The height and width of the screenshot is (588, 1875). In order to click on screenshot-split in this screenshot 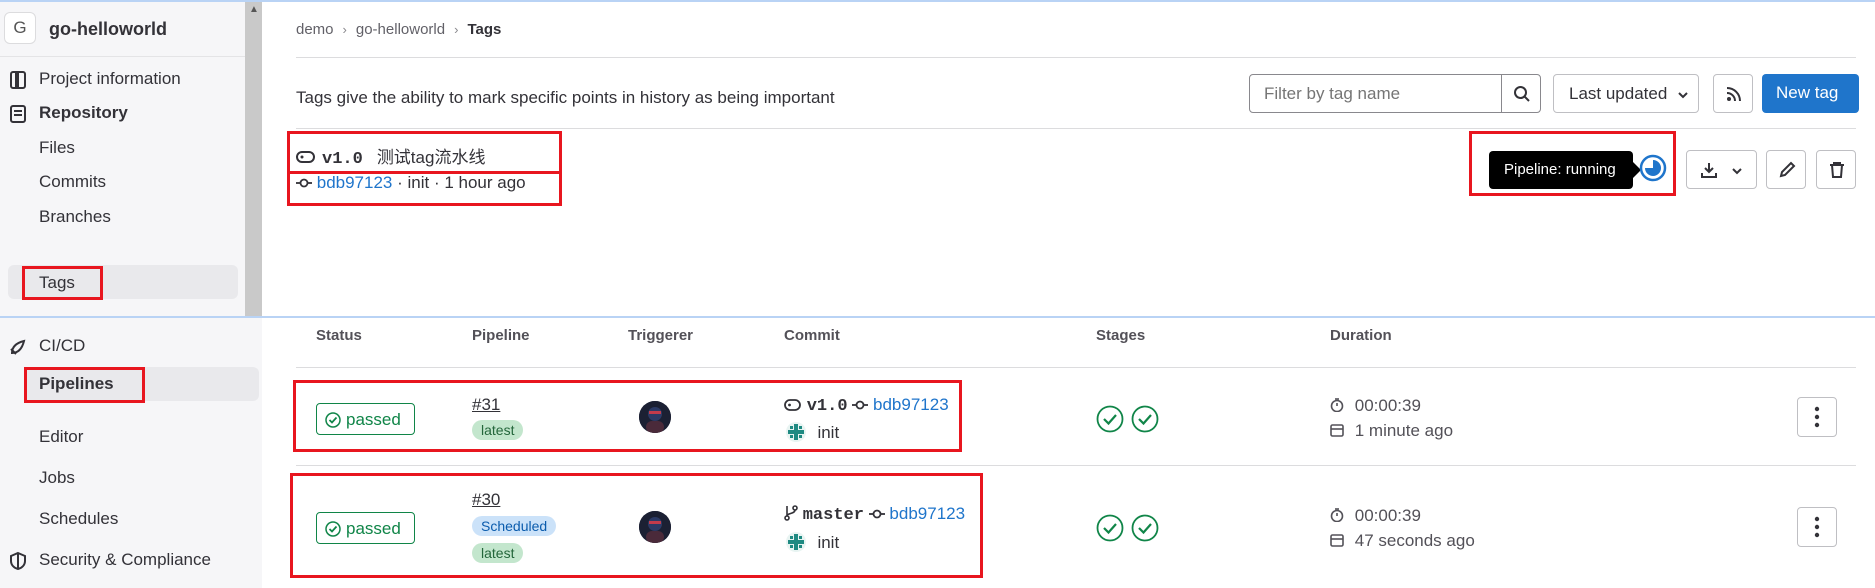, I will do `click(937, 317)`.